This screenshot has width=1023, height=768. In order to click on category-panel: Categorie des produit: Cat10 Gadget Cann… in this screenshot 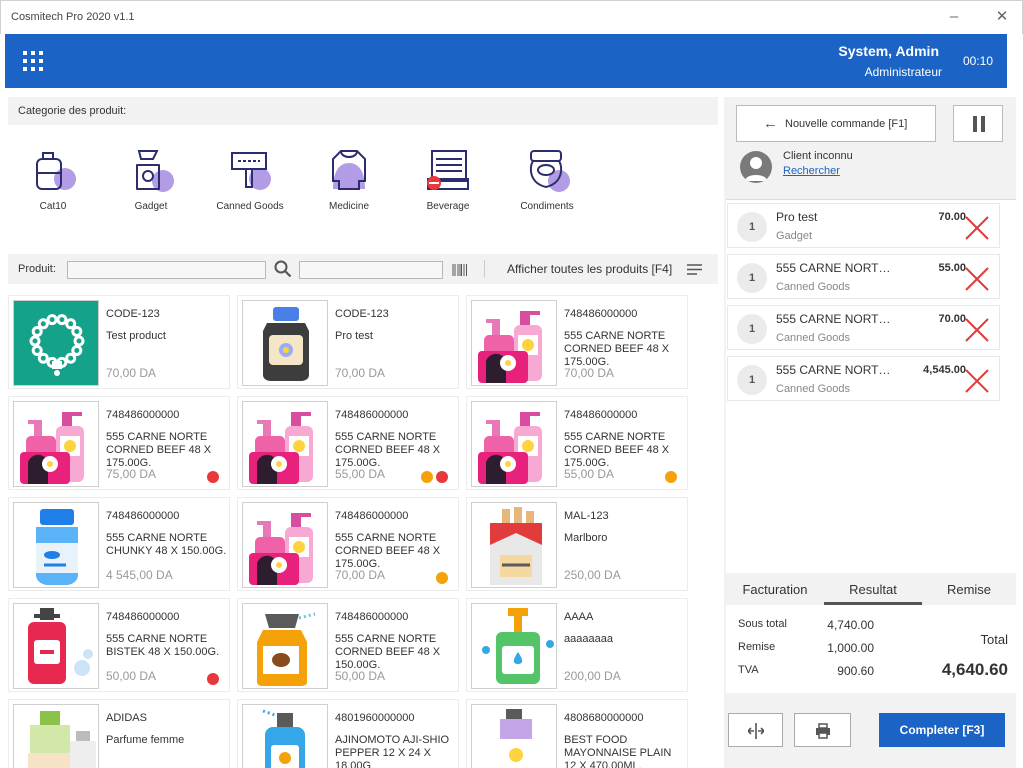, I will do `click(363, 174)`.